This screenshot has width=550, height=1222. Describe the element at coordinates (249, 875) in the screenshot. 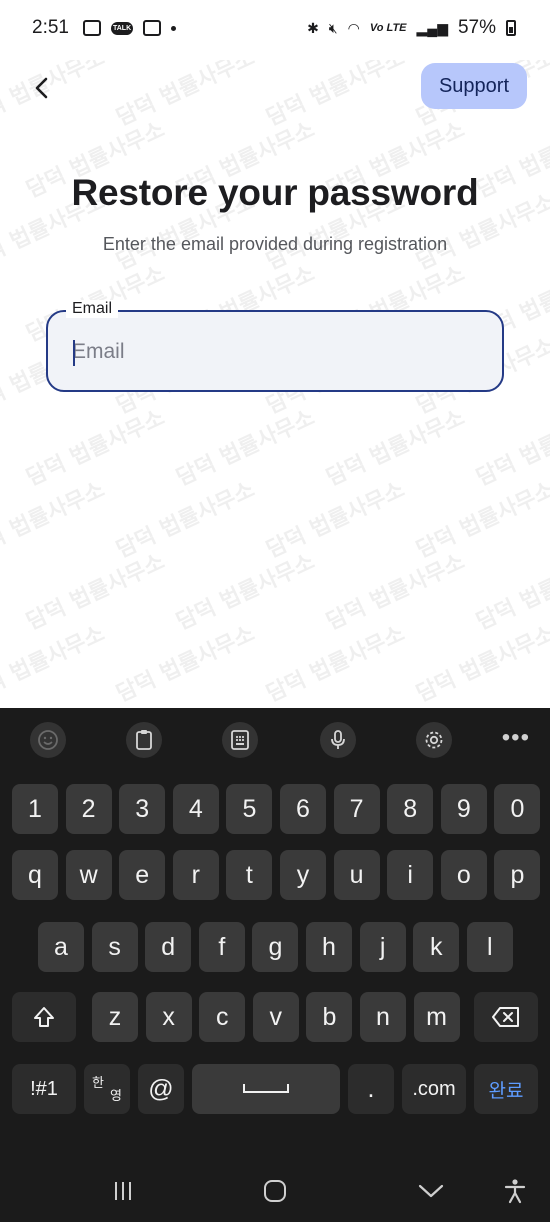

I see `key-t: t` at that location.